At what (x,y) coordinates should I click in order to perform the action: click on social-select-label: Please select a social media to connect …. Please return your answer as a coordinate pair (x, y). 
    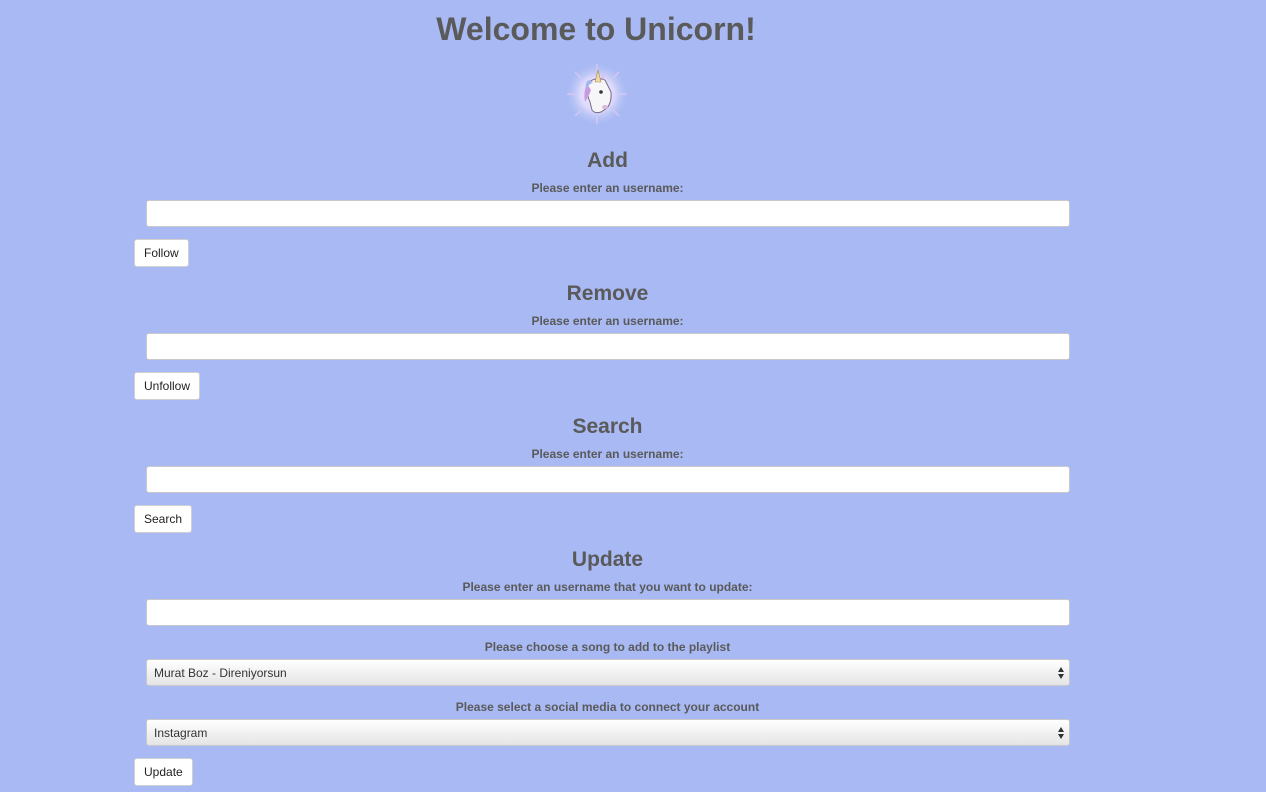
    Looking at the image, I should click on (607, 707).